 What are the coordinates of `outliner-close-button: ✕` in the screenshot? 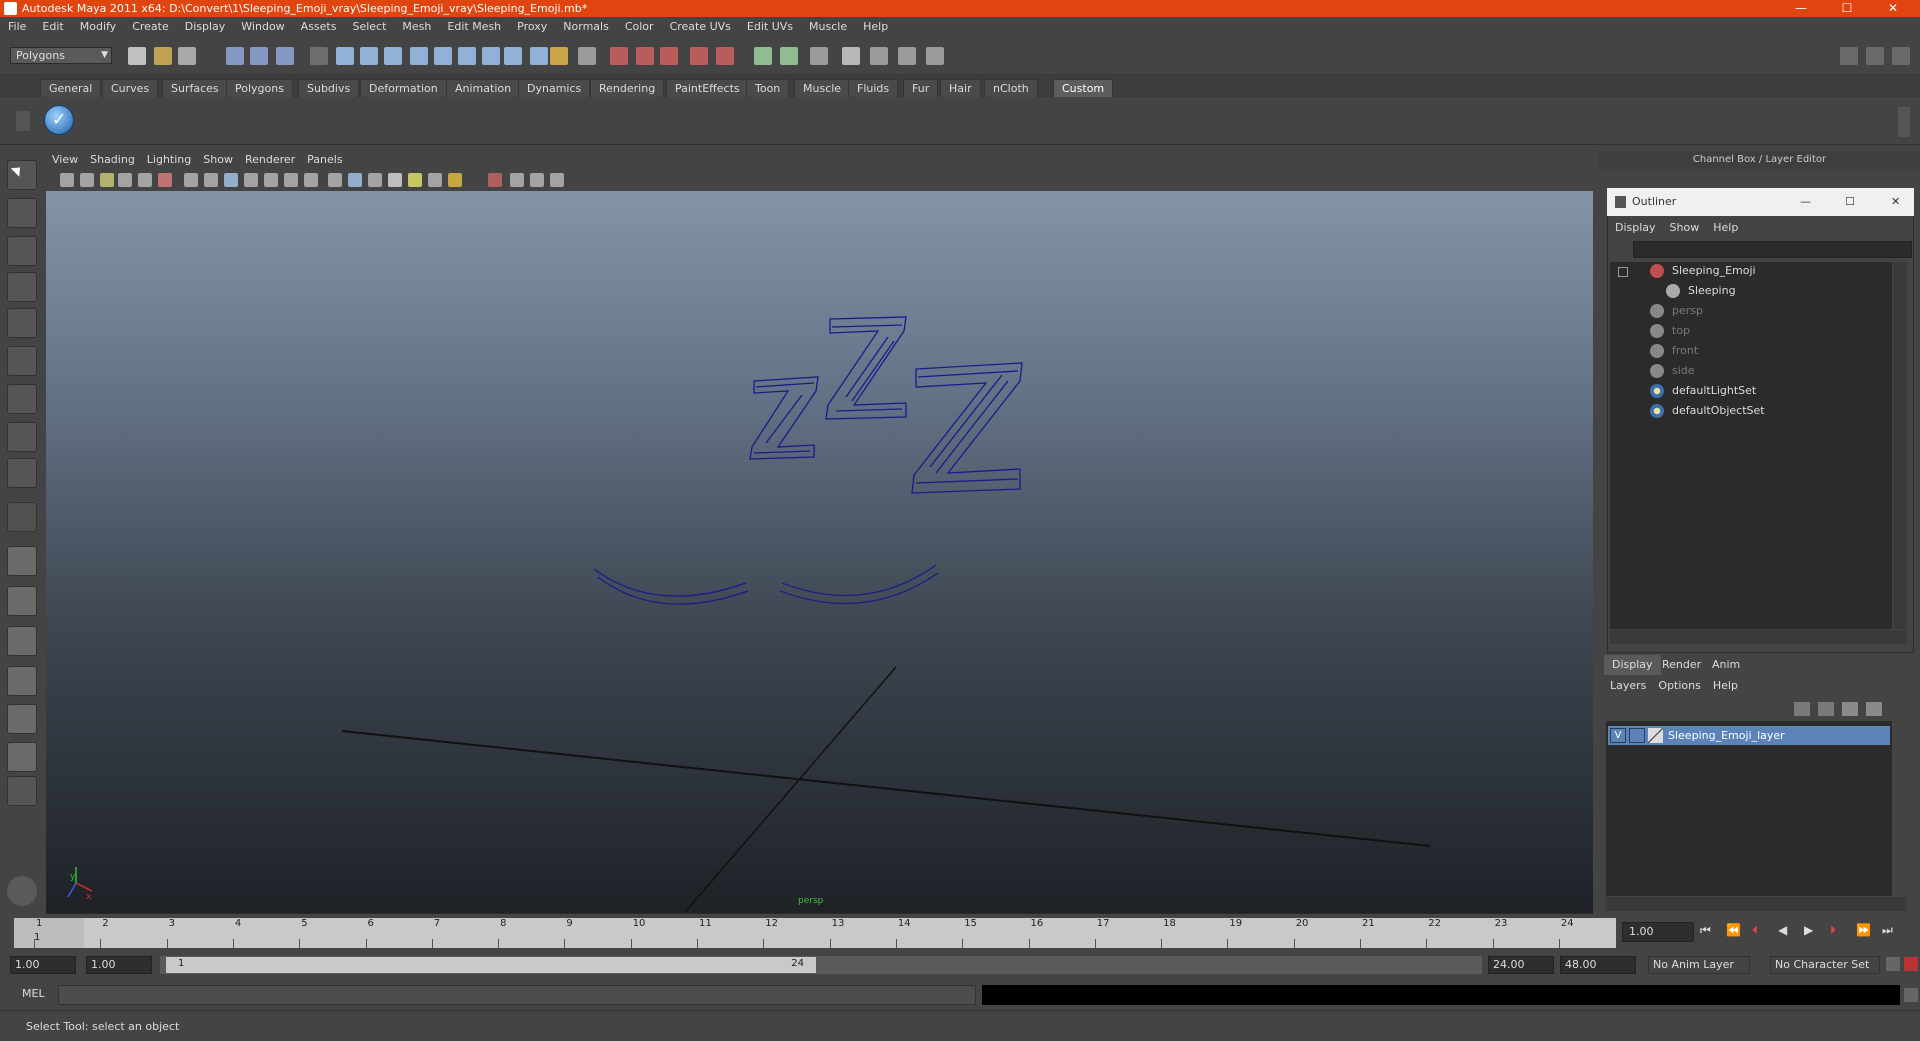 It's located at (1895, 202).